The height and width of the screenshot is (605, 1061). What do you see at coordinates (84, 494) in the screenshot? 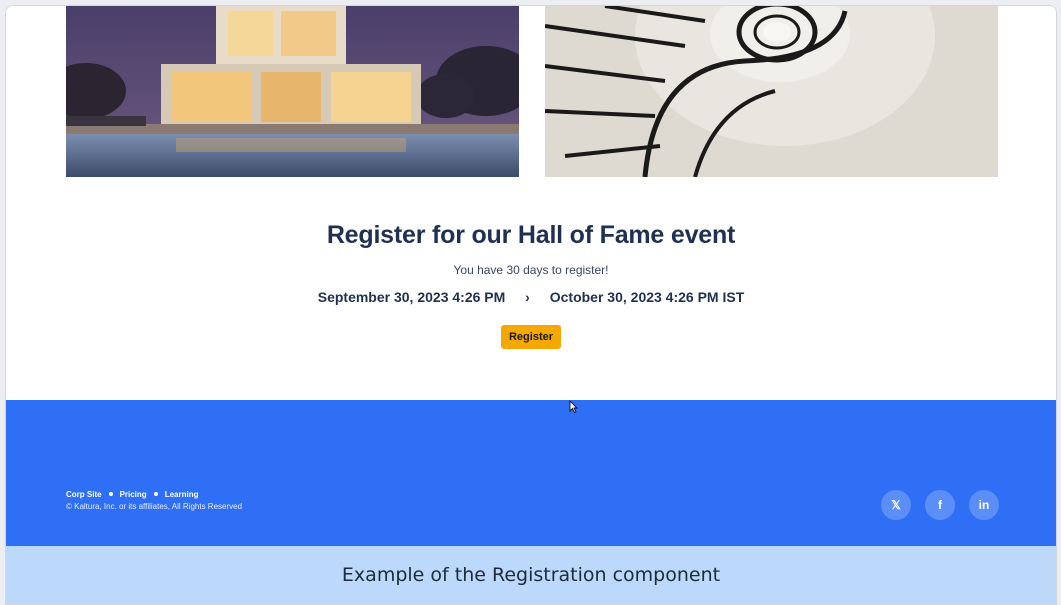
I see `footer-link-corp-site: Corp Site` at bounding box center [84, 494].